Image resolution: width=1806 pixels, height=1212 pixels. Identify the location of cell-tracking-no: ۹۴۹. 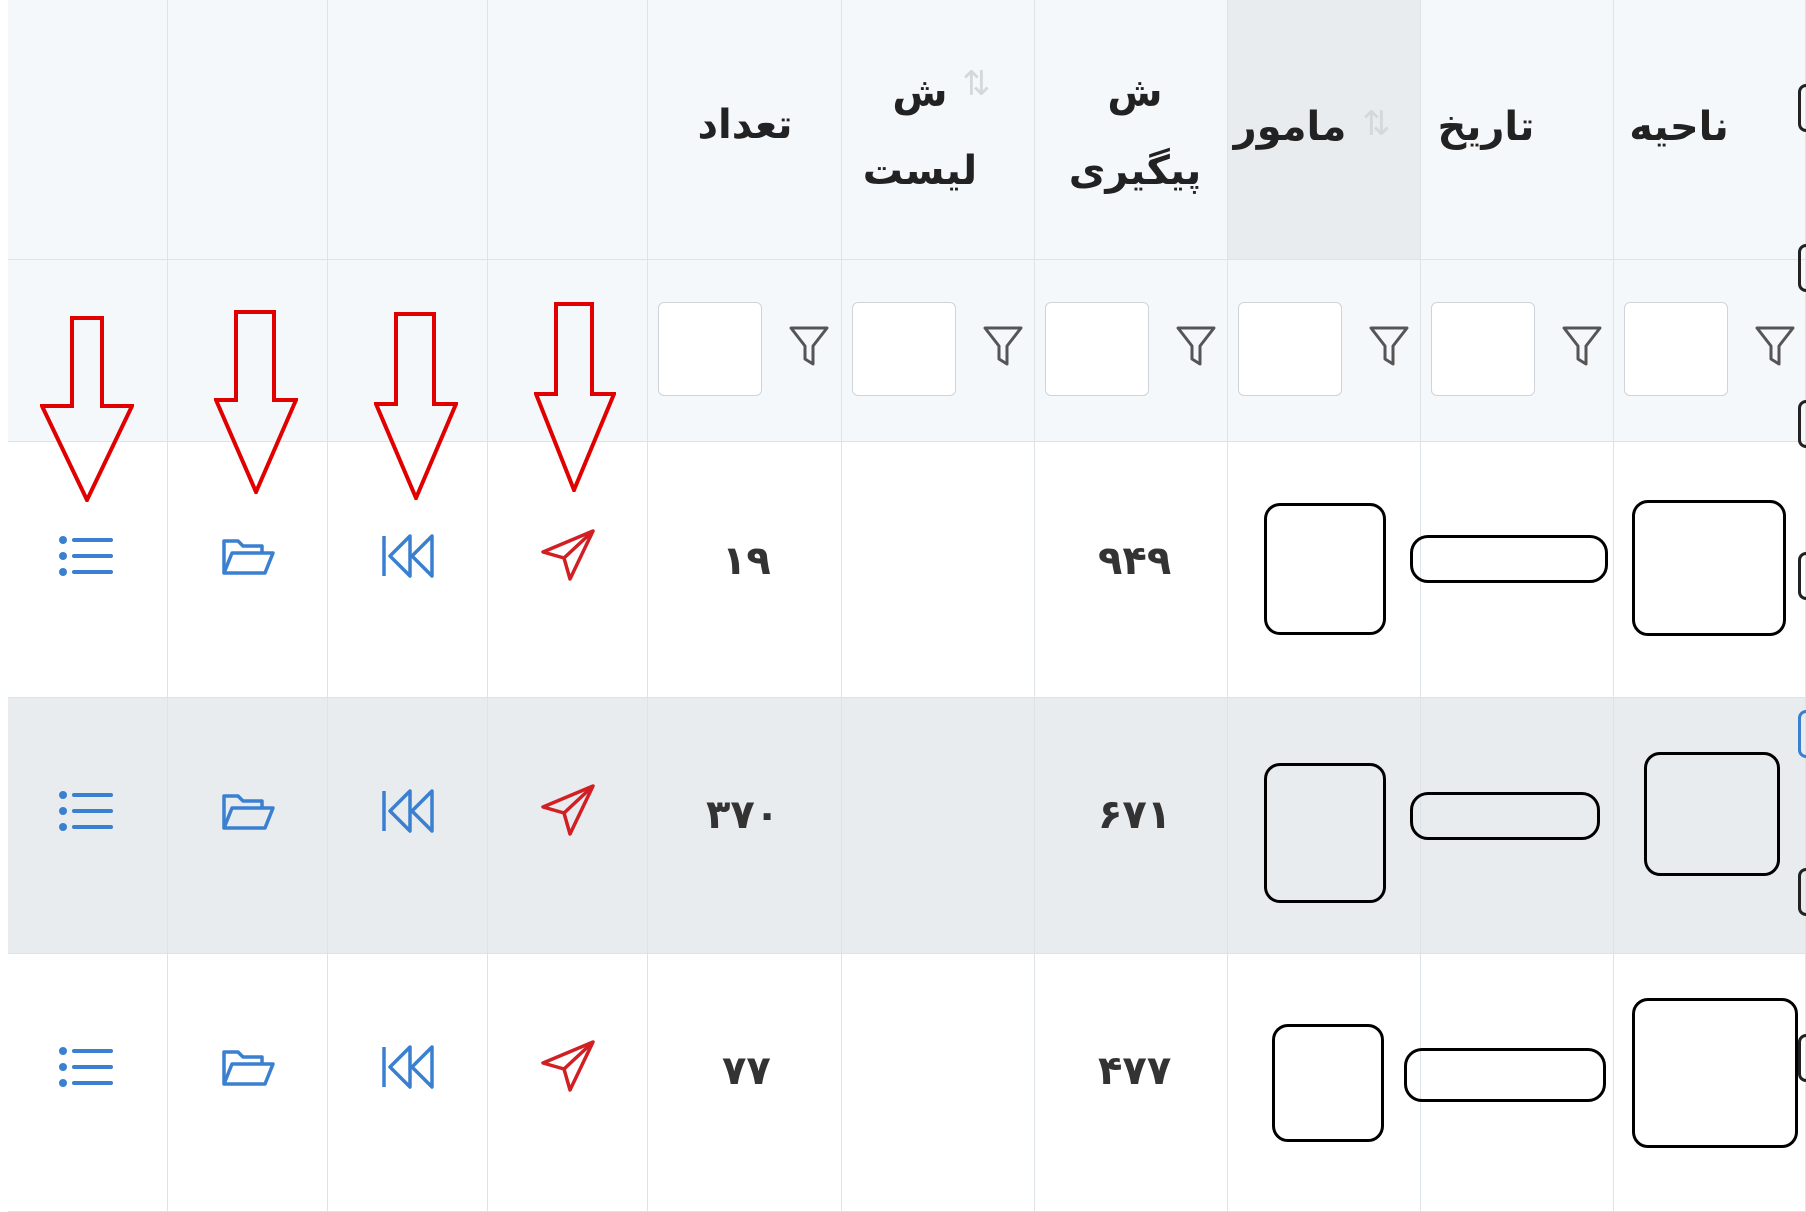
(1135, 561).